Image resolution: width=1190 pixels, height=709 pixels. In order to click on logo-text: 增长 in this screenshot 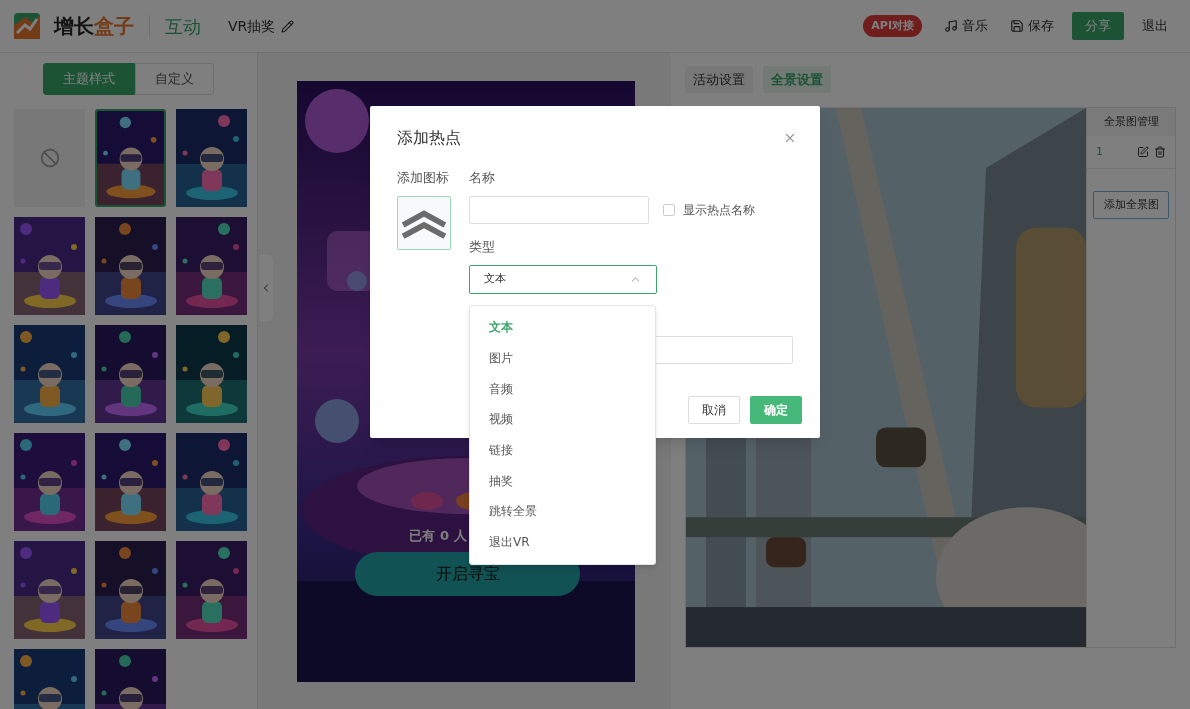, I will do `click(74, 26)`.